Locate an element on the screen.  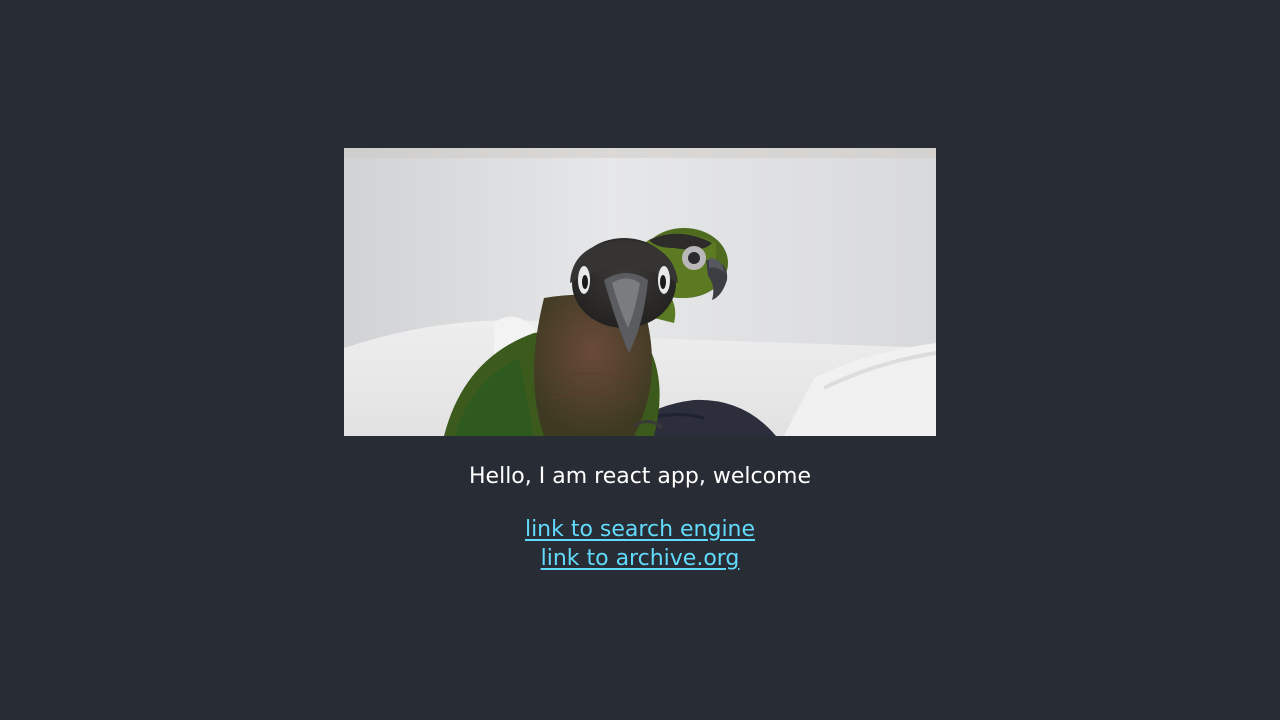
search-engine-link: link to search engine is located at coordinates (640, 529).